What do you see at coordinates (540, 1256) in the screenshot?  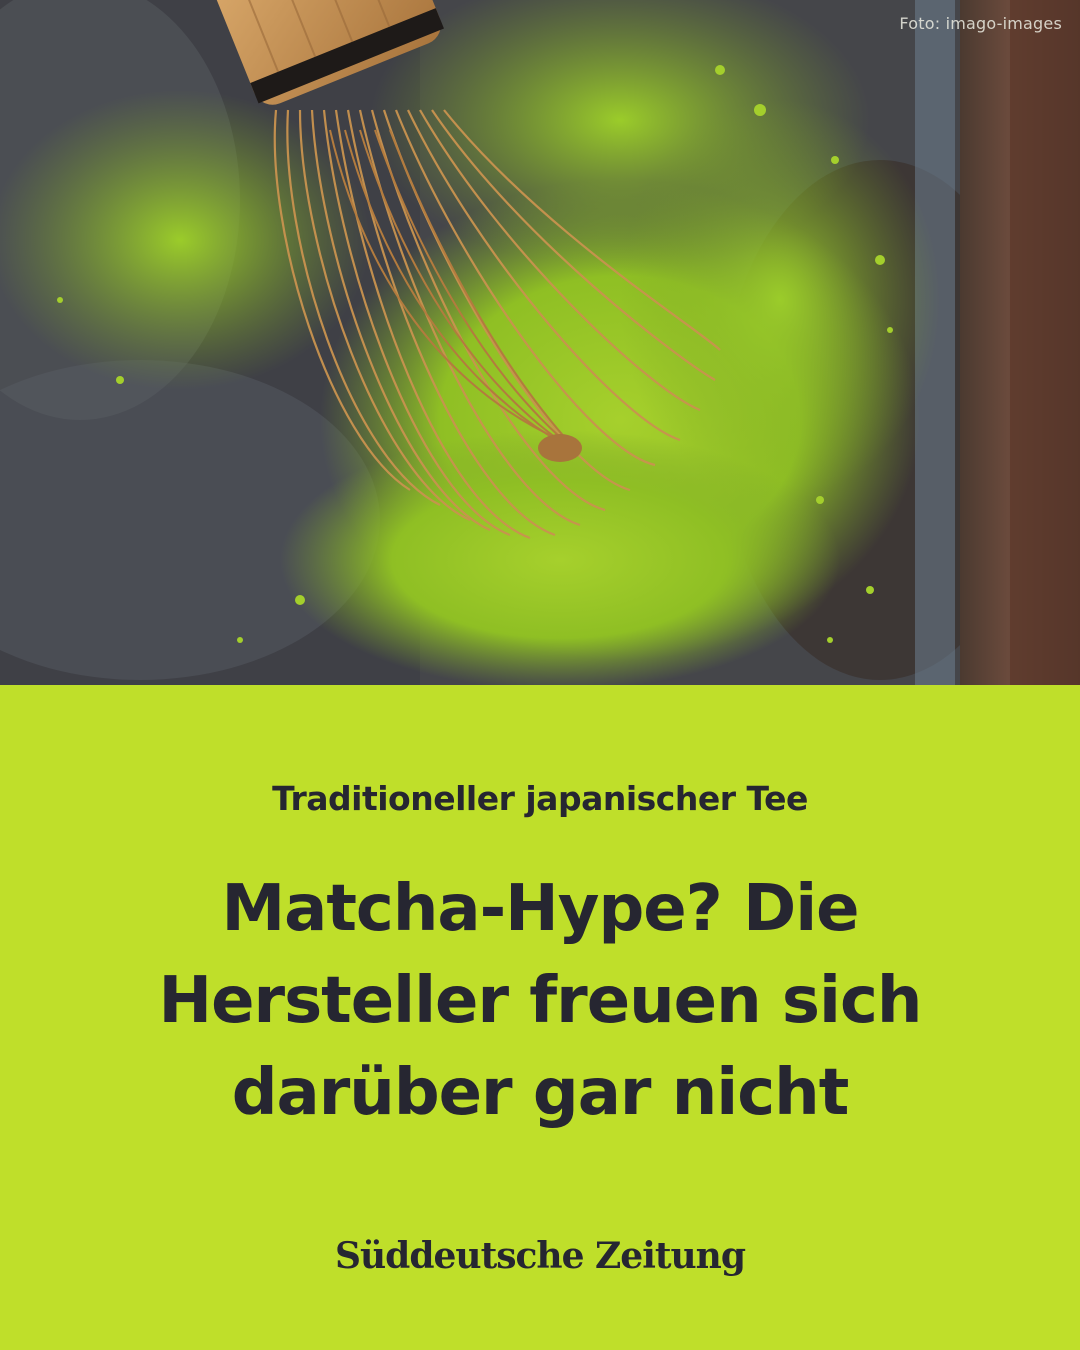 I see `brand-logo: Süddeutsche Zeitung` at bounding box center [540, 1256].